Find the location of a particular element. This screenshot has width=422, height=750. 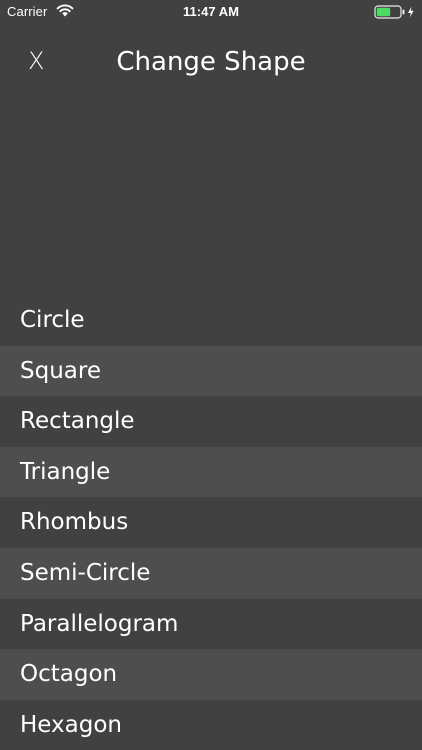

page-title: Change Shape is located at coordinates (211, 62).